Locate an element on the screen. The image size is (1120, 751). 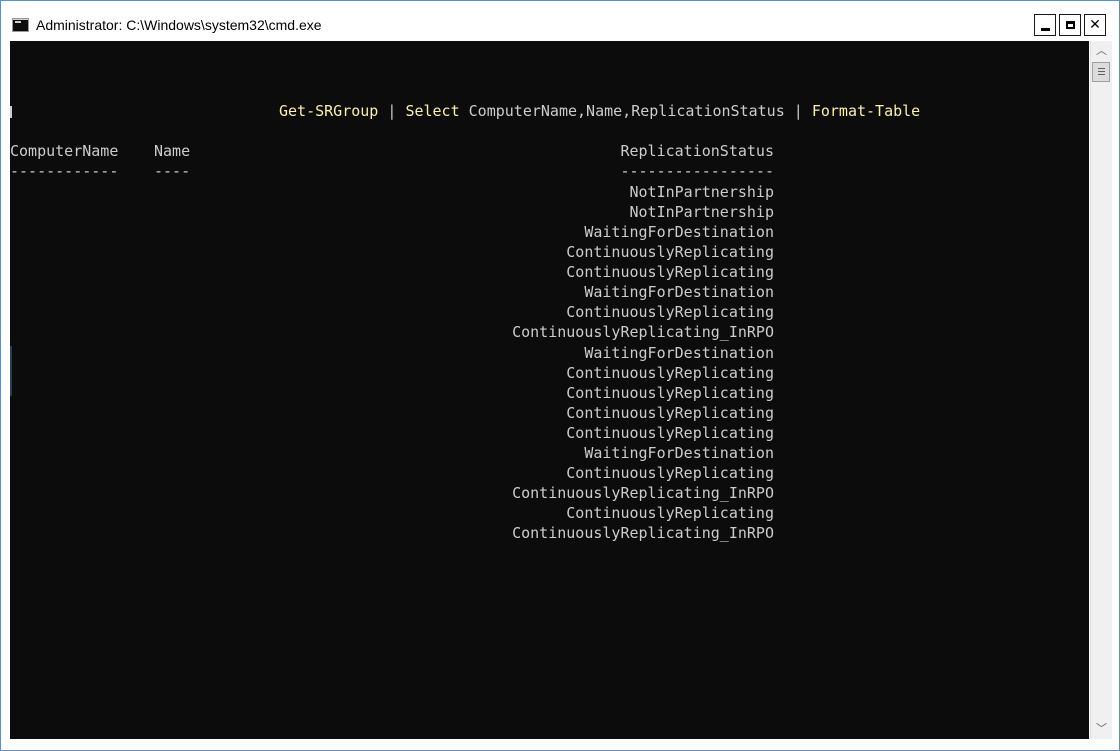
close-button: ✕ is located at coordinates (1095, 25).